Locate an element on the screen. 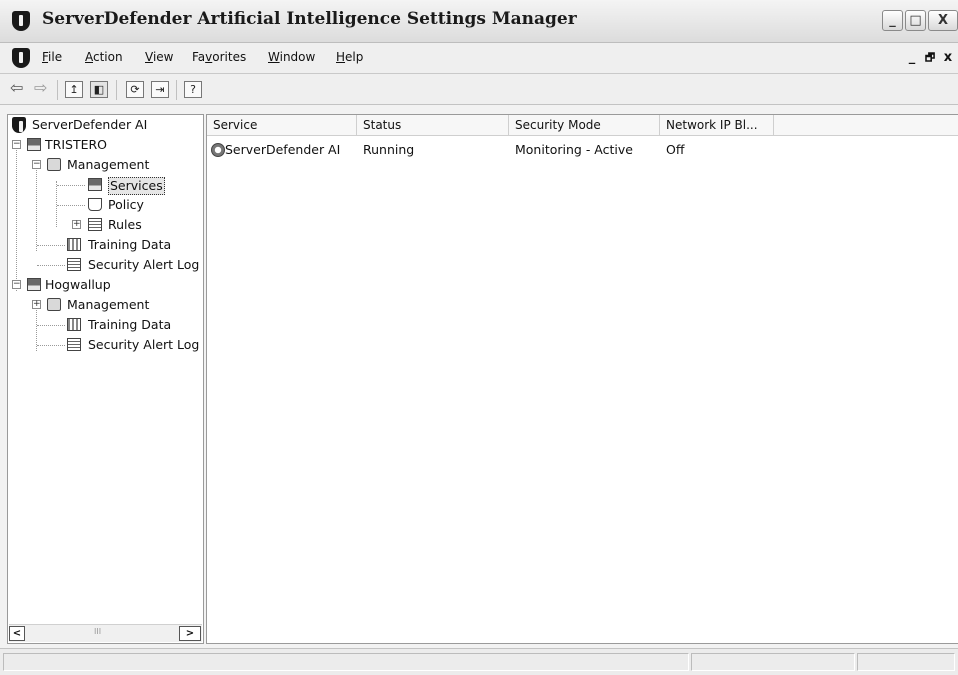 Image resolution: width=958 pixels, height=675 pixels. close-button: X is located at coordinates (943, 20).